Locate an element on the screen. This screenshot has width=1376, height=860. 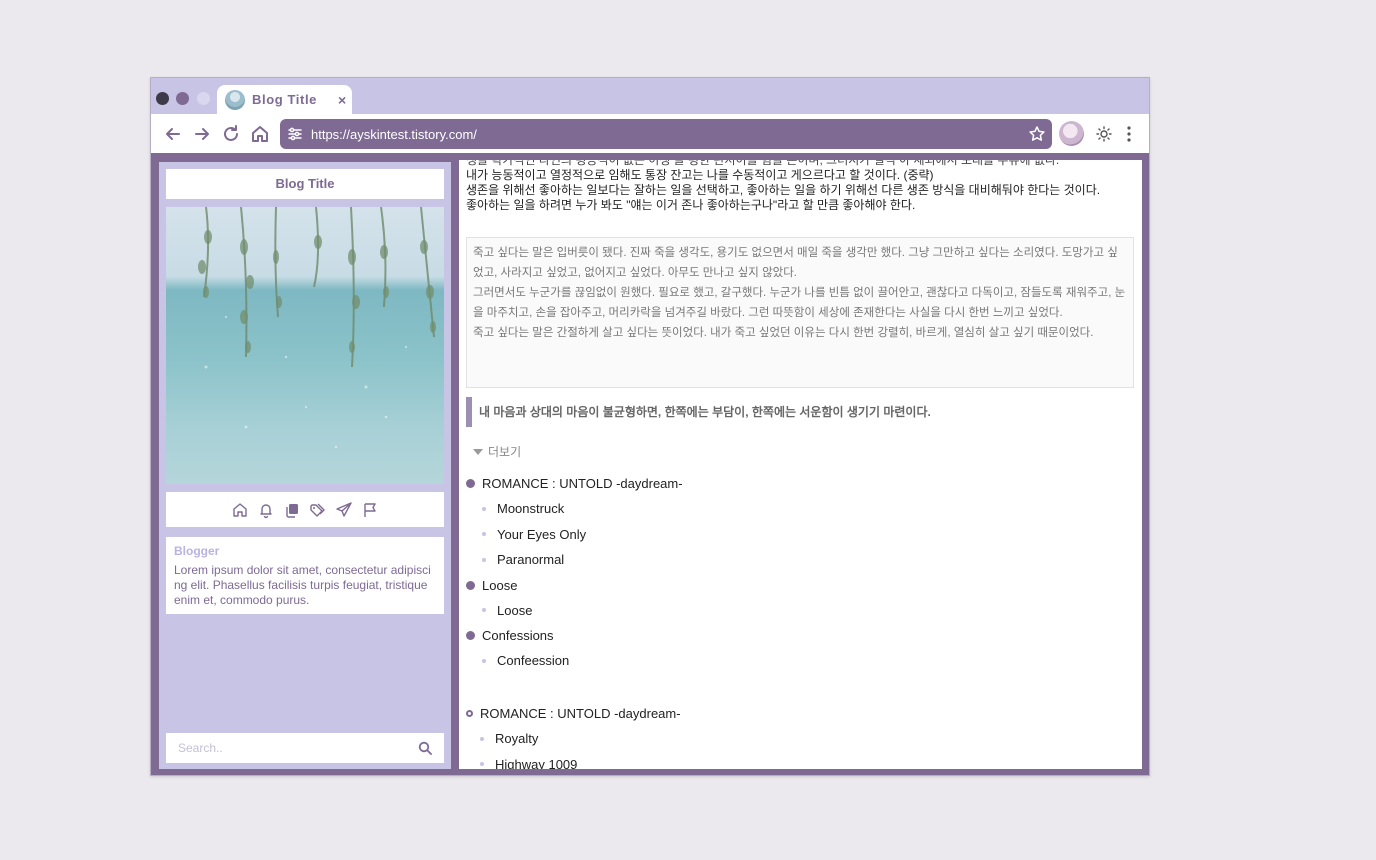
copy-icon is located at coordinates (292, 510).